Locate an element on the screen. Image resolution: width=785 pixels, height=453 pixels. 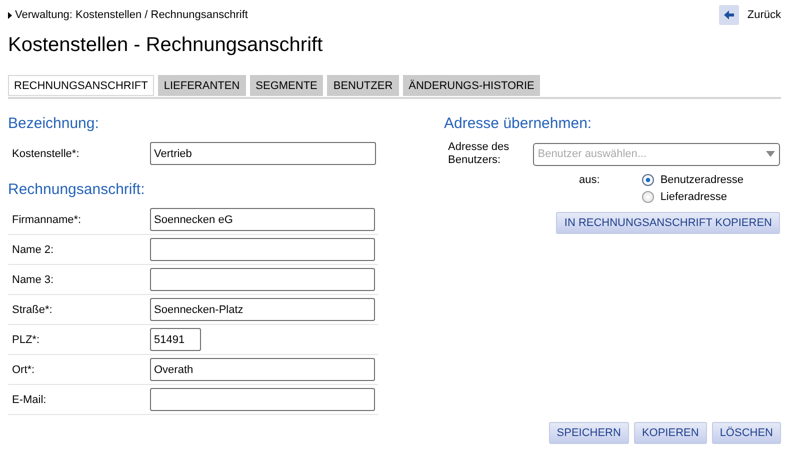
action-button: KOPIEREN is located at coordinates (670, 433).